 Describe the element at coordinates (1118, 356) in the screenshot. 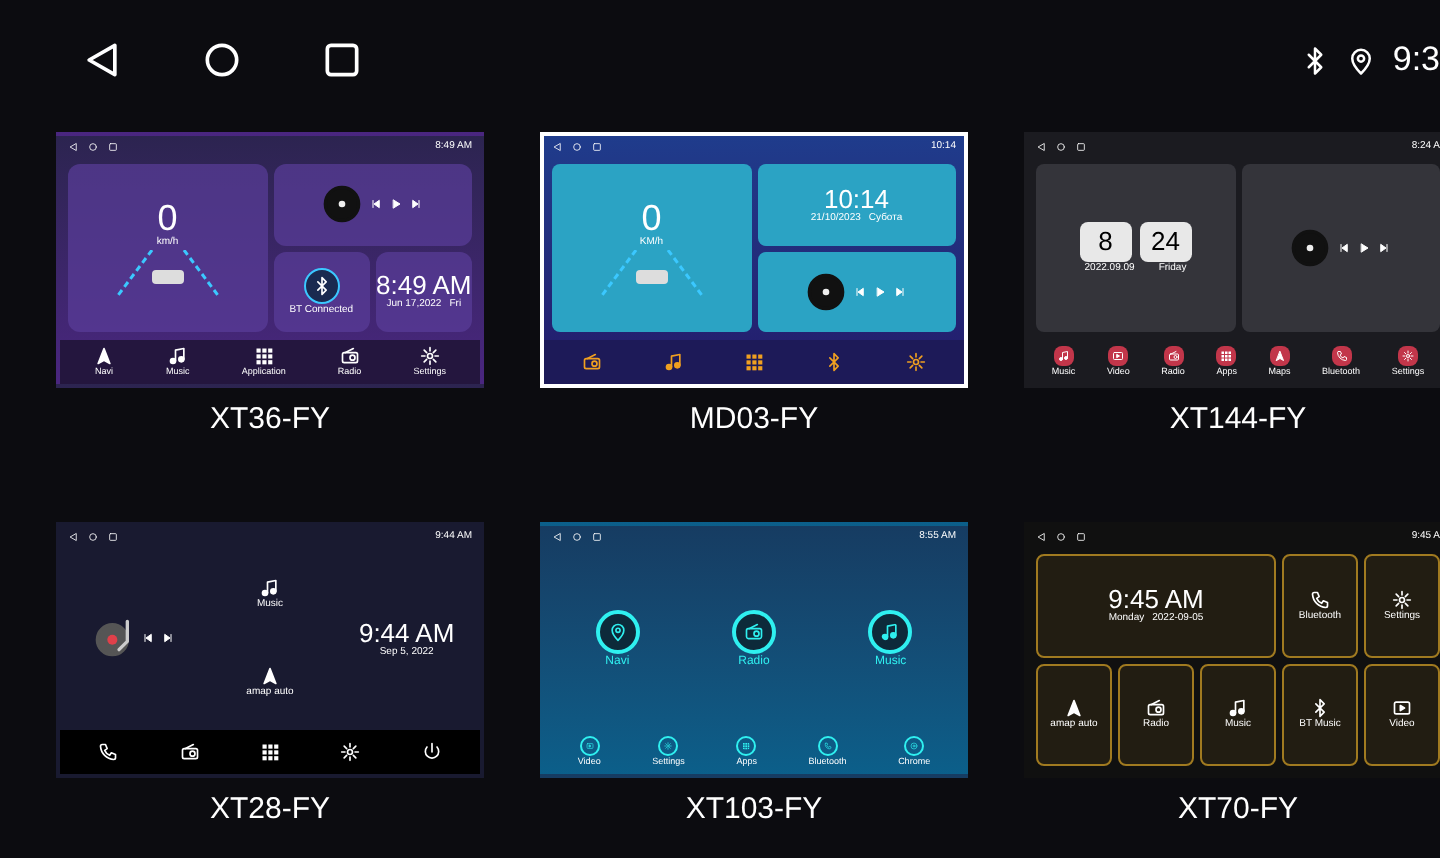

I see `play-icon` at that location.